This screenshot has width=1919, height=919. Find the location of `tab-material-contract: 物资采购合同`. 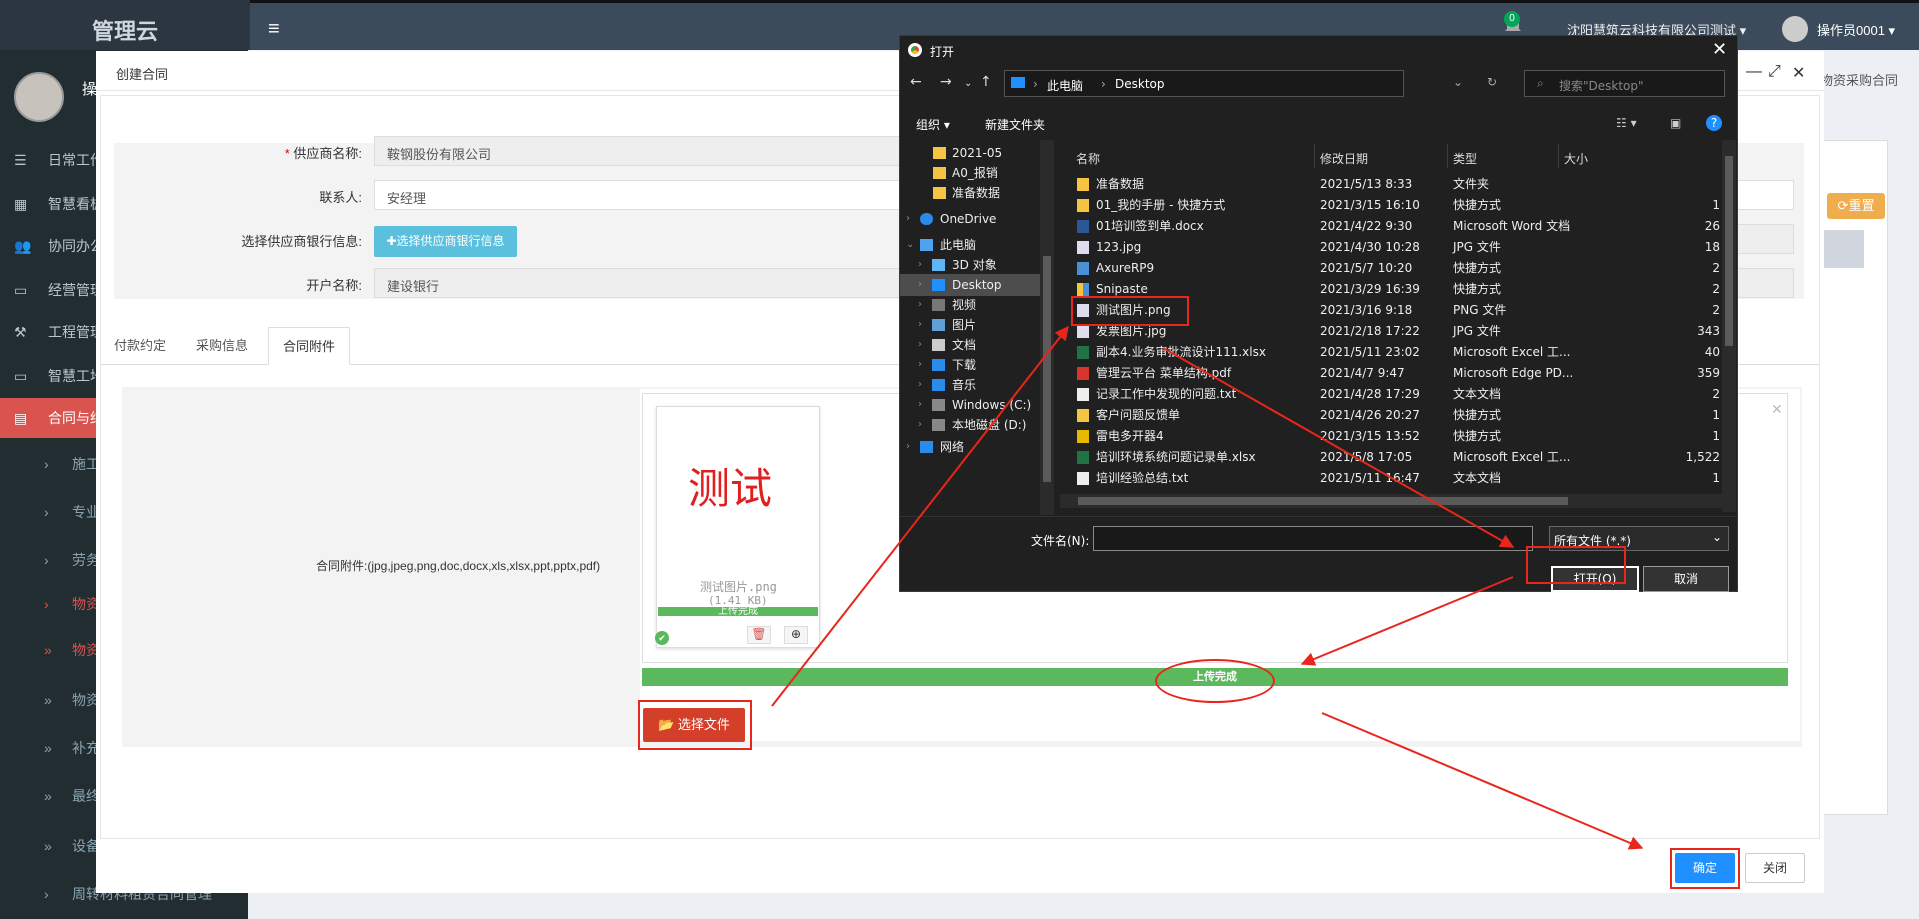

tab-material-contract: 物资采购合同 is located at coordinates (1859, 79).